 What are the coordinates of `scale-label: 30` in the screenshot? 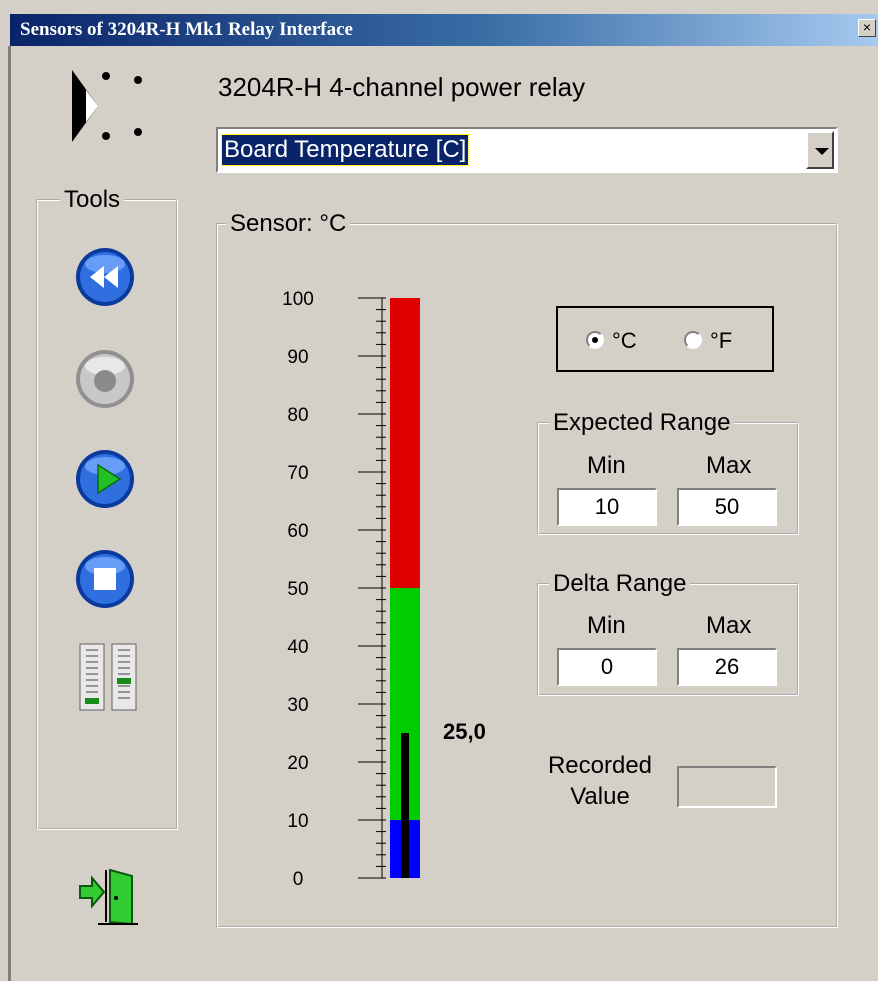 It's located at (297, 705).